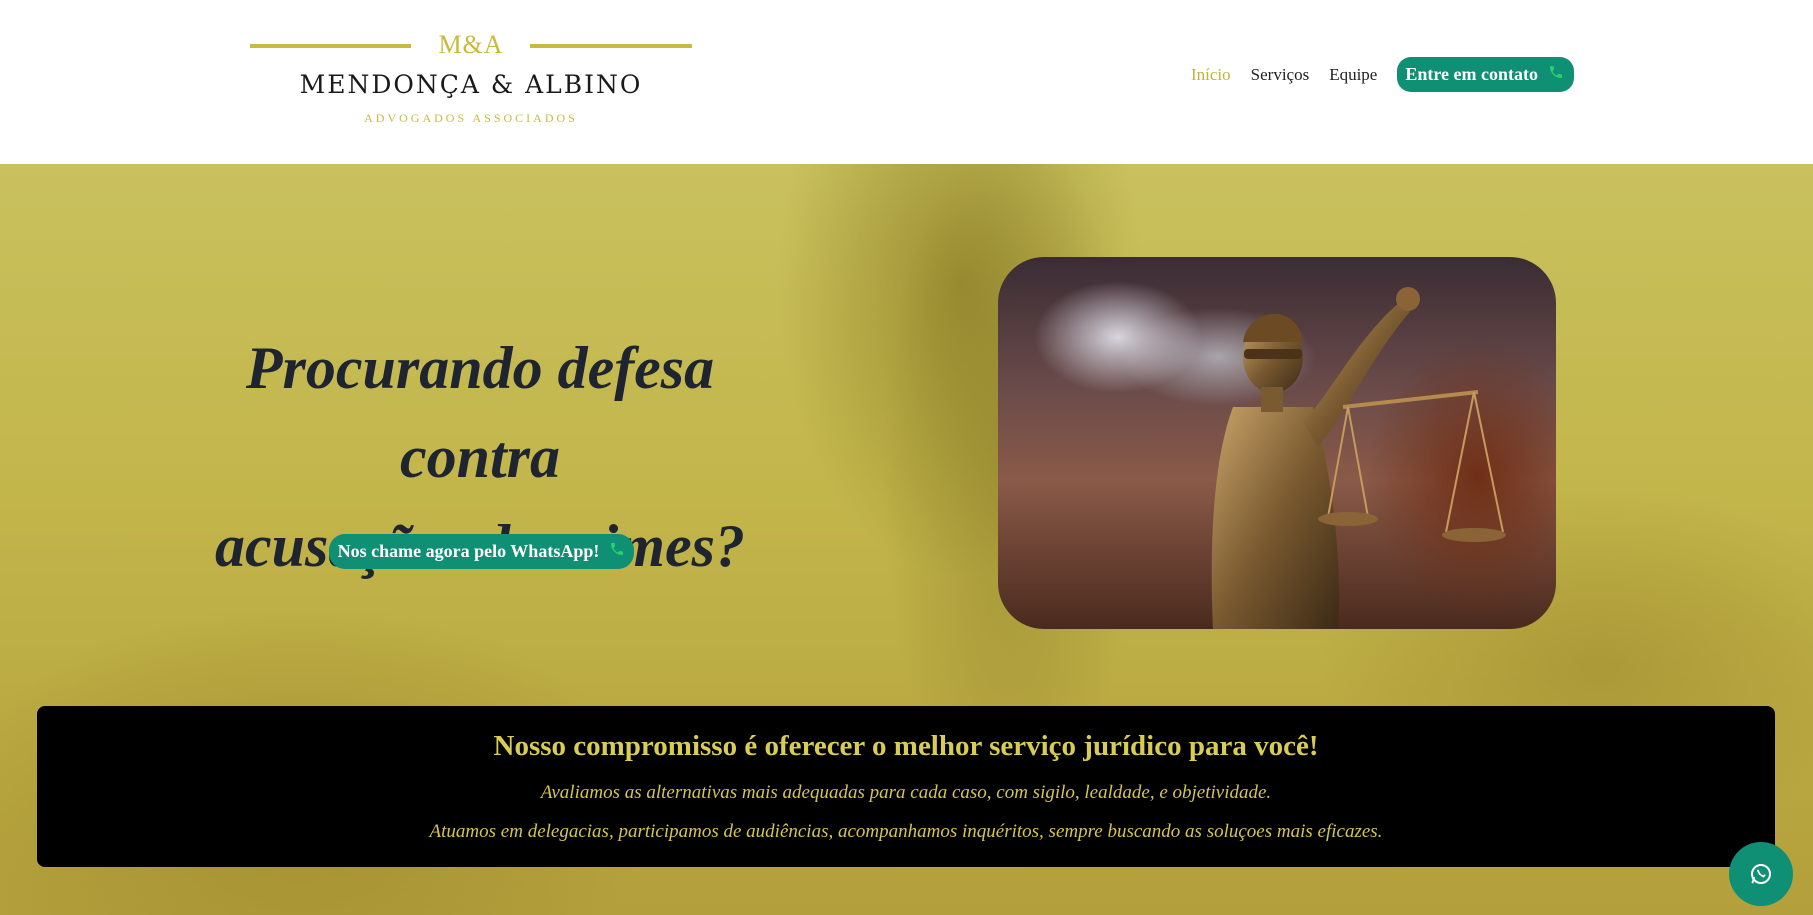 This screenshot has height=915, width=1813. Describe the element at coordinates (471, 118) in the screenshot. I see `logo-subtitle: ADVOGADOS ASSOCIADOS` at that location.